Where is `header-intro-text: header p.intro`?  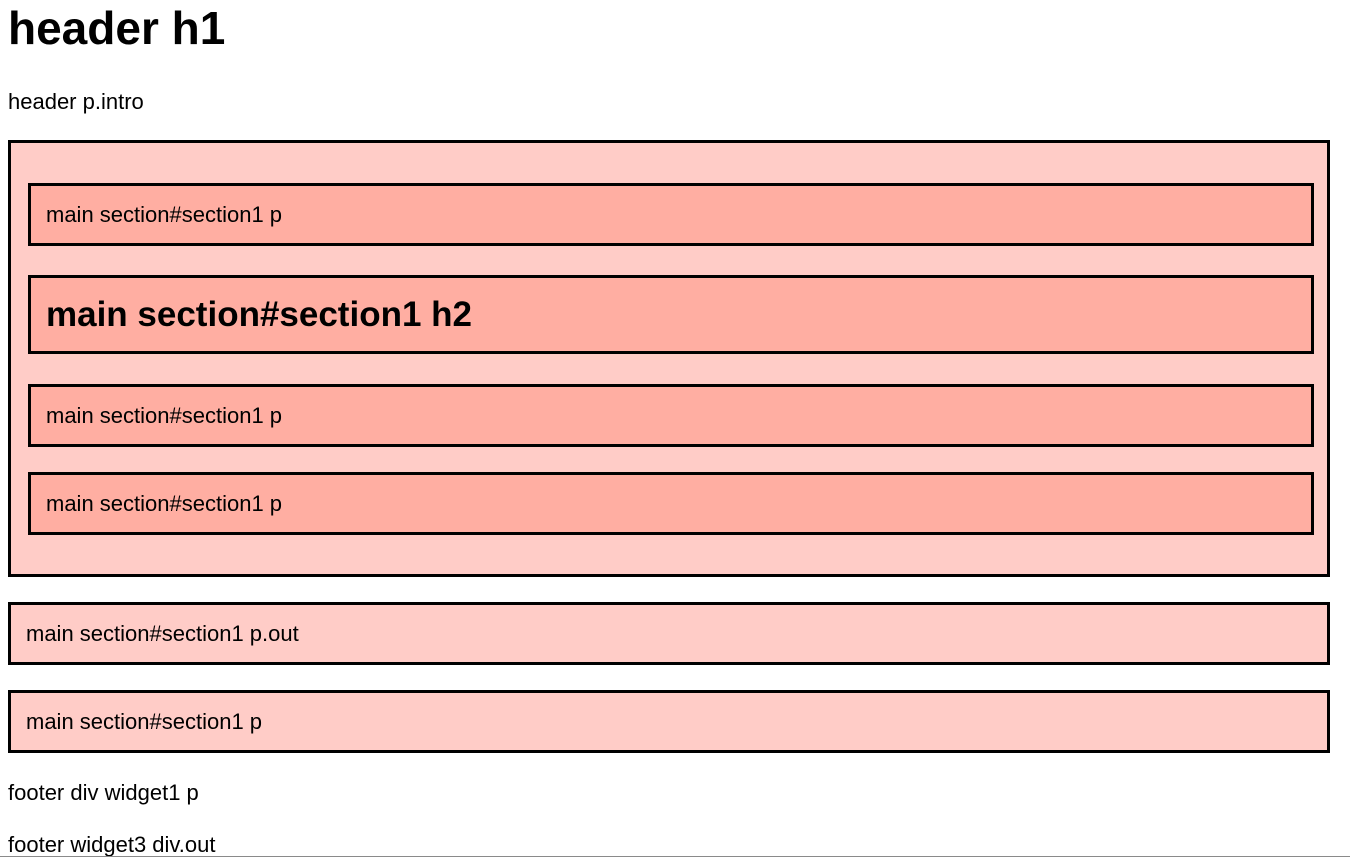
header-intro-text: header p.intro is located at coordinates (76, 101).